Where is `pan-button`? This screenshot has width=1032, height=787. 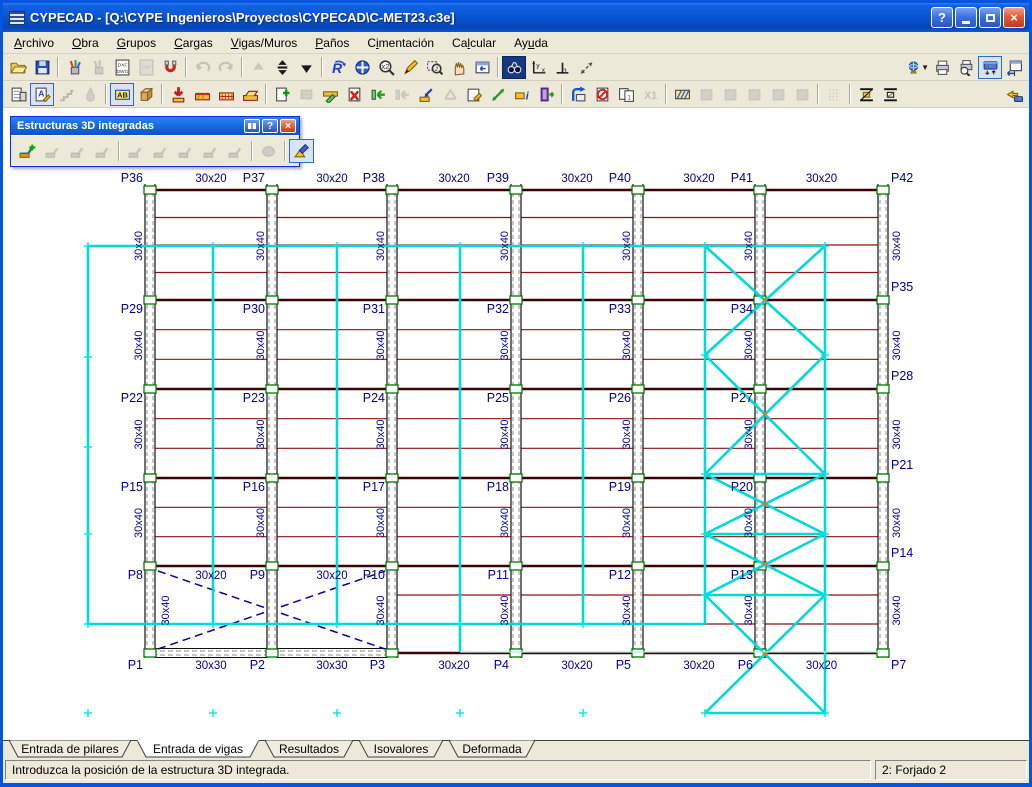
pan-button is located at coordinates (458, 67).